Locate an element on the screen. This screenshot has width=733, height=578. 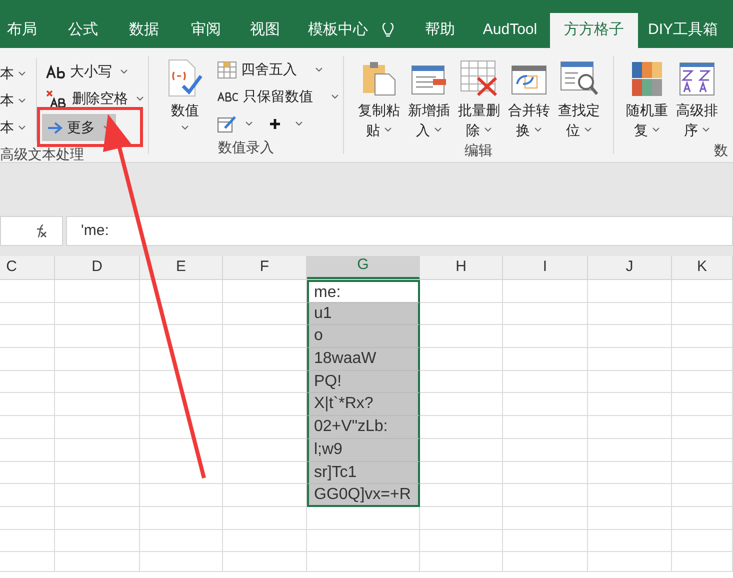
ribbon-button: 删除空格 is located at coordinates (95, 98).